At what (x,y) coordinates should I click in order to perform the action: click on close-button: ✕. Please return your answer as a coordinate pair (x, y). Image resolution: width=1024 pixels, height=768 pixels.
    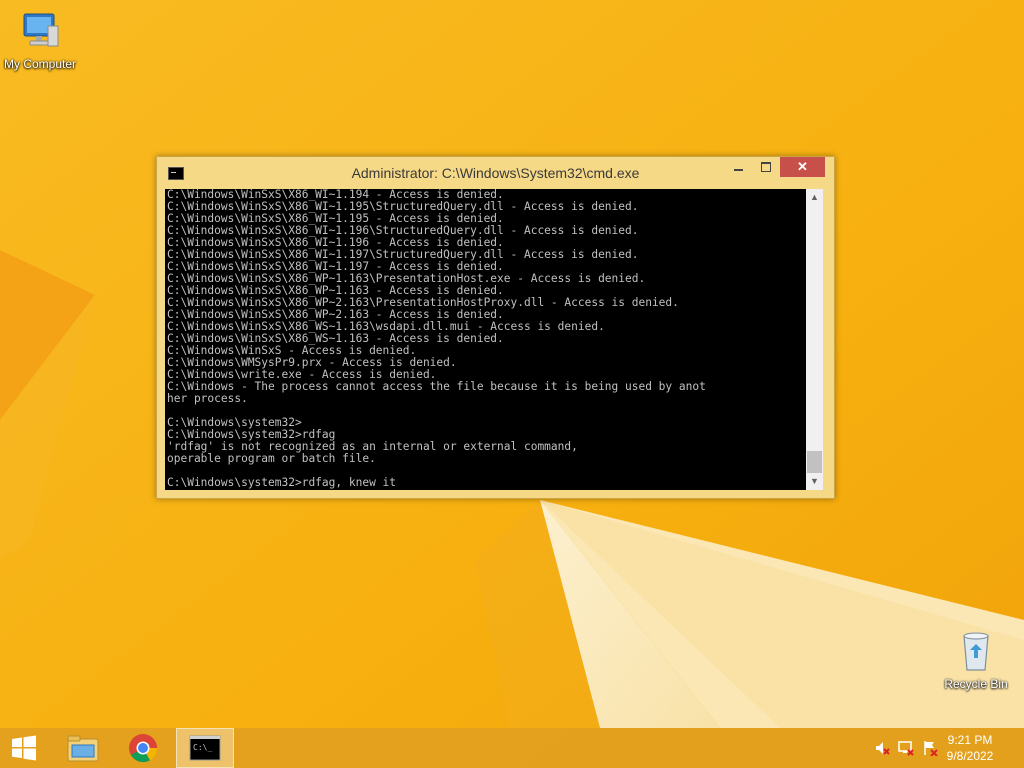
    Looking at the image, I should click on (802, 167).